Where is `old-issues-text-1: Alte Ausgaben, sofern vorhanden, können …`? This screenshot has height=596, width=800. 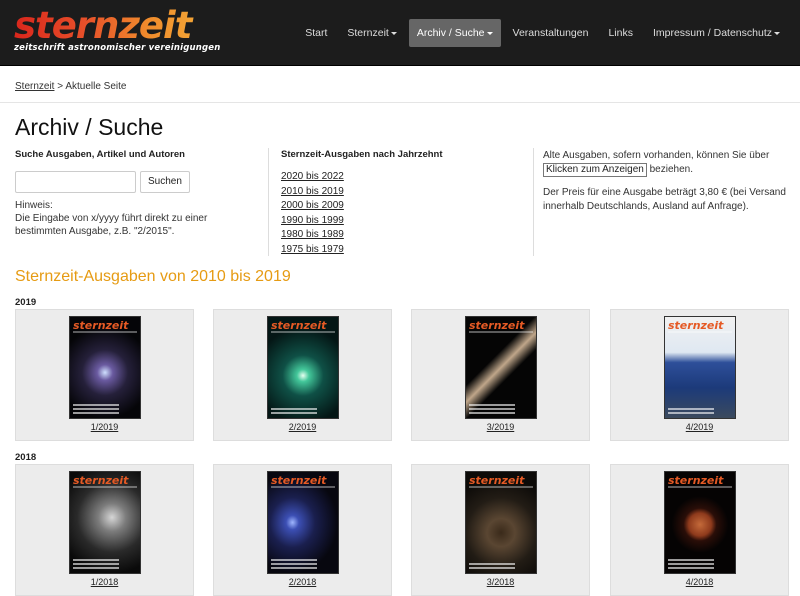 old-issues-text-1: Alte Ausgaben, sofern vorhanden, können … is located at coordinates (656, 155).